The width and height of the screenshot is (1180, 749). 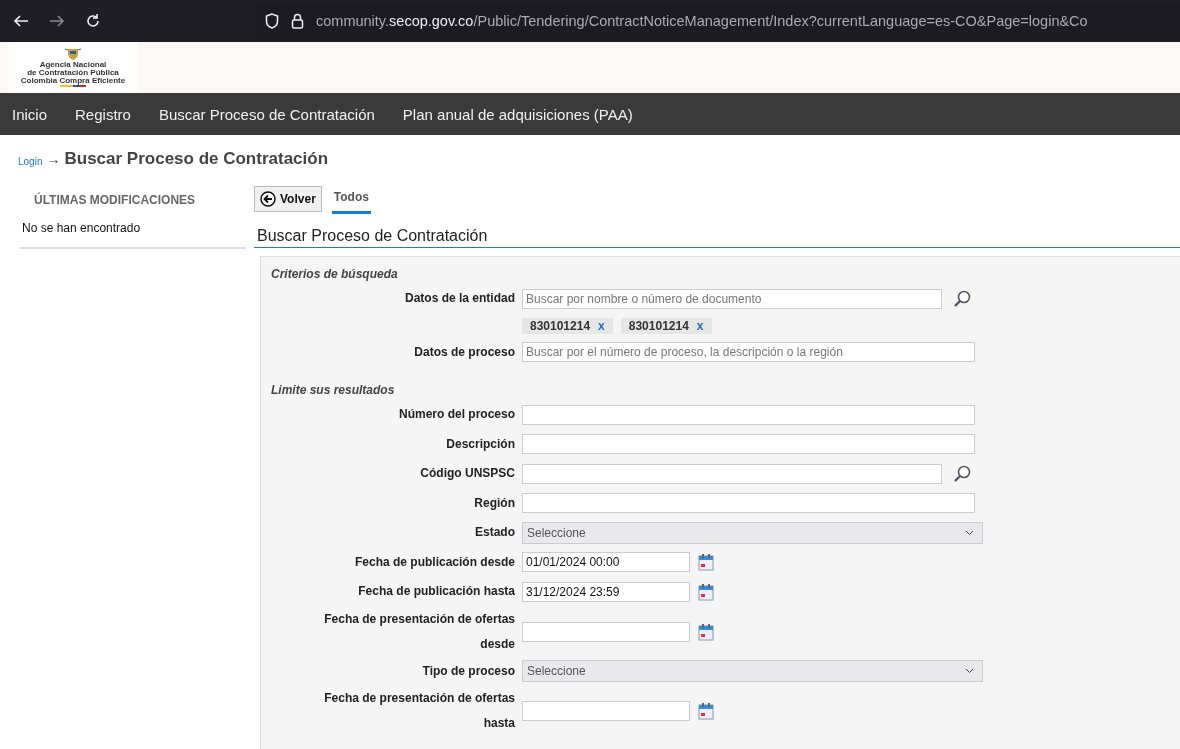 I want to click on nav-link: Plan anual de adquisiciones (PAA), so click(x=517, y=114).